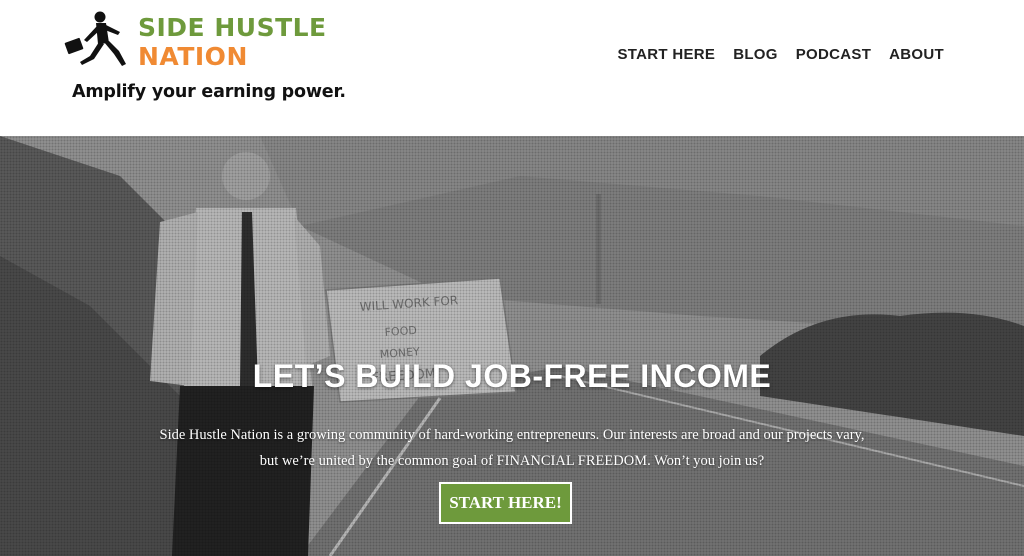  What do you see at coordinates (755, 54) in the screenshot?
I see `nav-blog: BLOG` at bounding box center [755, 54].